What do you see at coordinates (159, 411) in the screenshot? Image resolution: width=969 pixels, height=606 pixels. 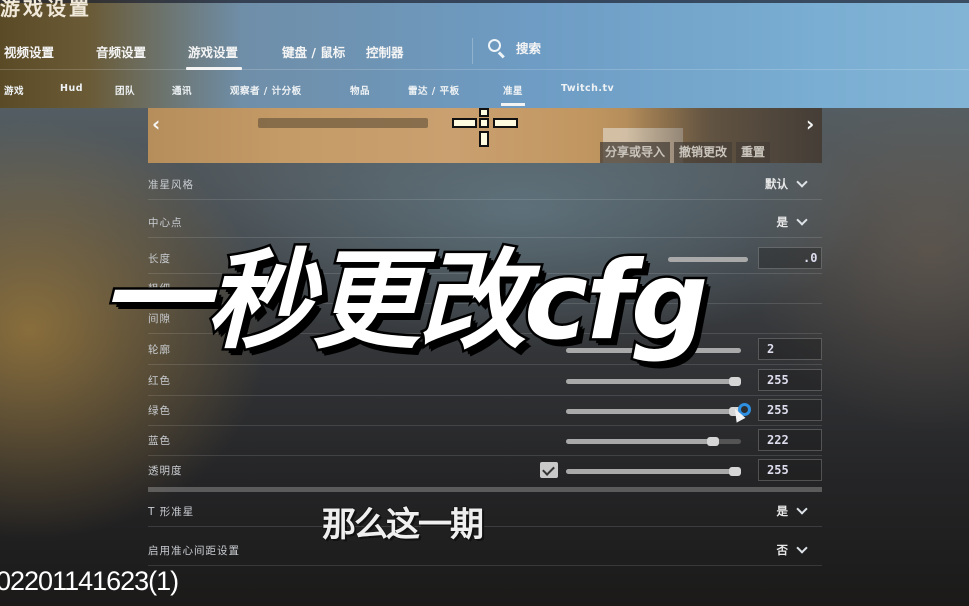 I see `setting-label: 绿色` at bounding box center [159, 411].